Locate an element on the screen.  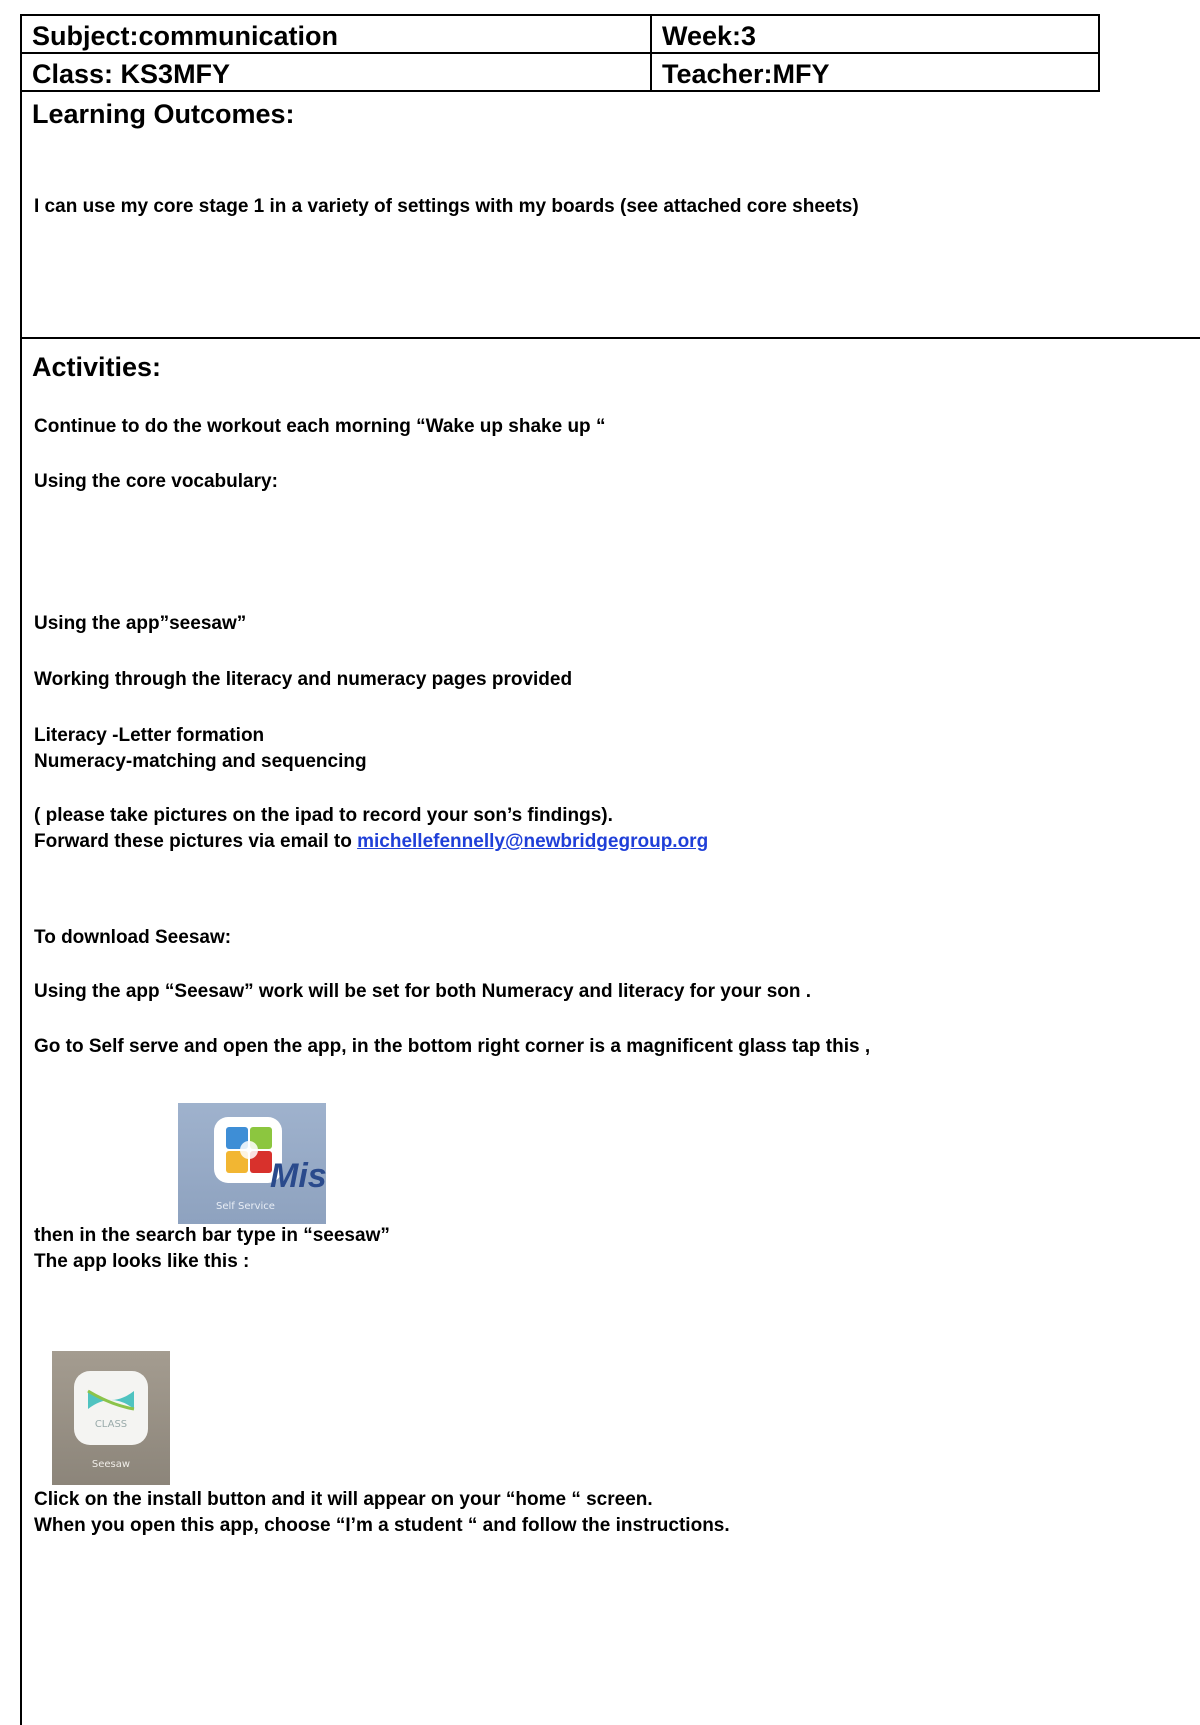
subject-cell: Subject:communication is located at coordinates (185, 36).